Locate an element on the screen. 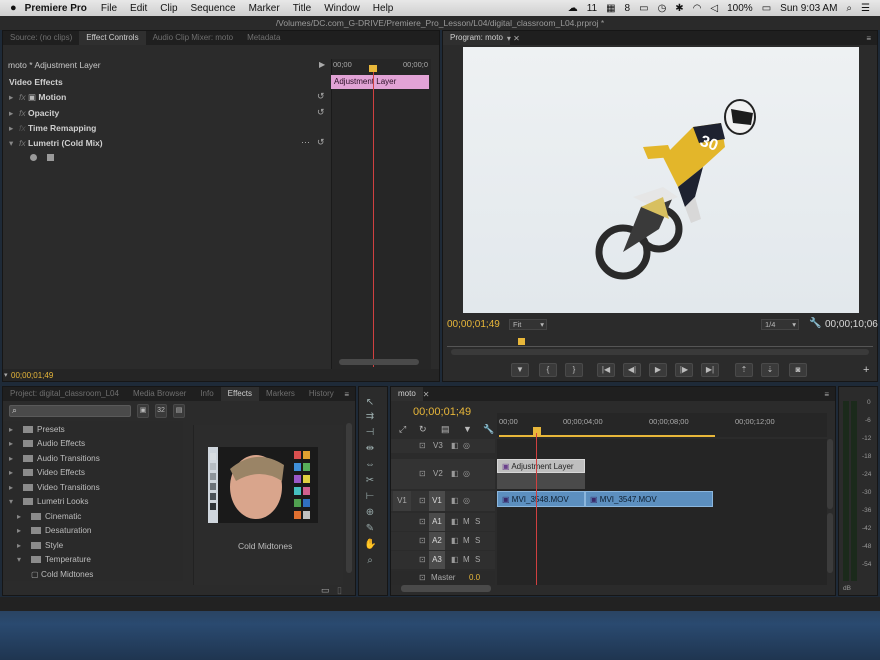  go-to-out-button: ▶| is located at coordinates (710, 370).